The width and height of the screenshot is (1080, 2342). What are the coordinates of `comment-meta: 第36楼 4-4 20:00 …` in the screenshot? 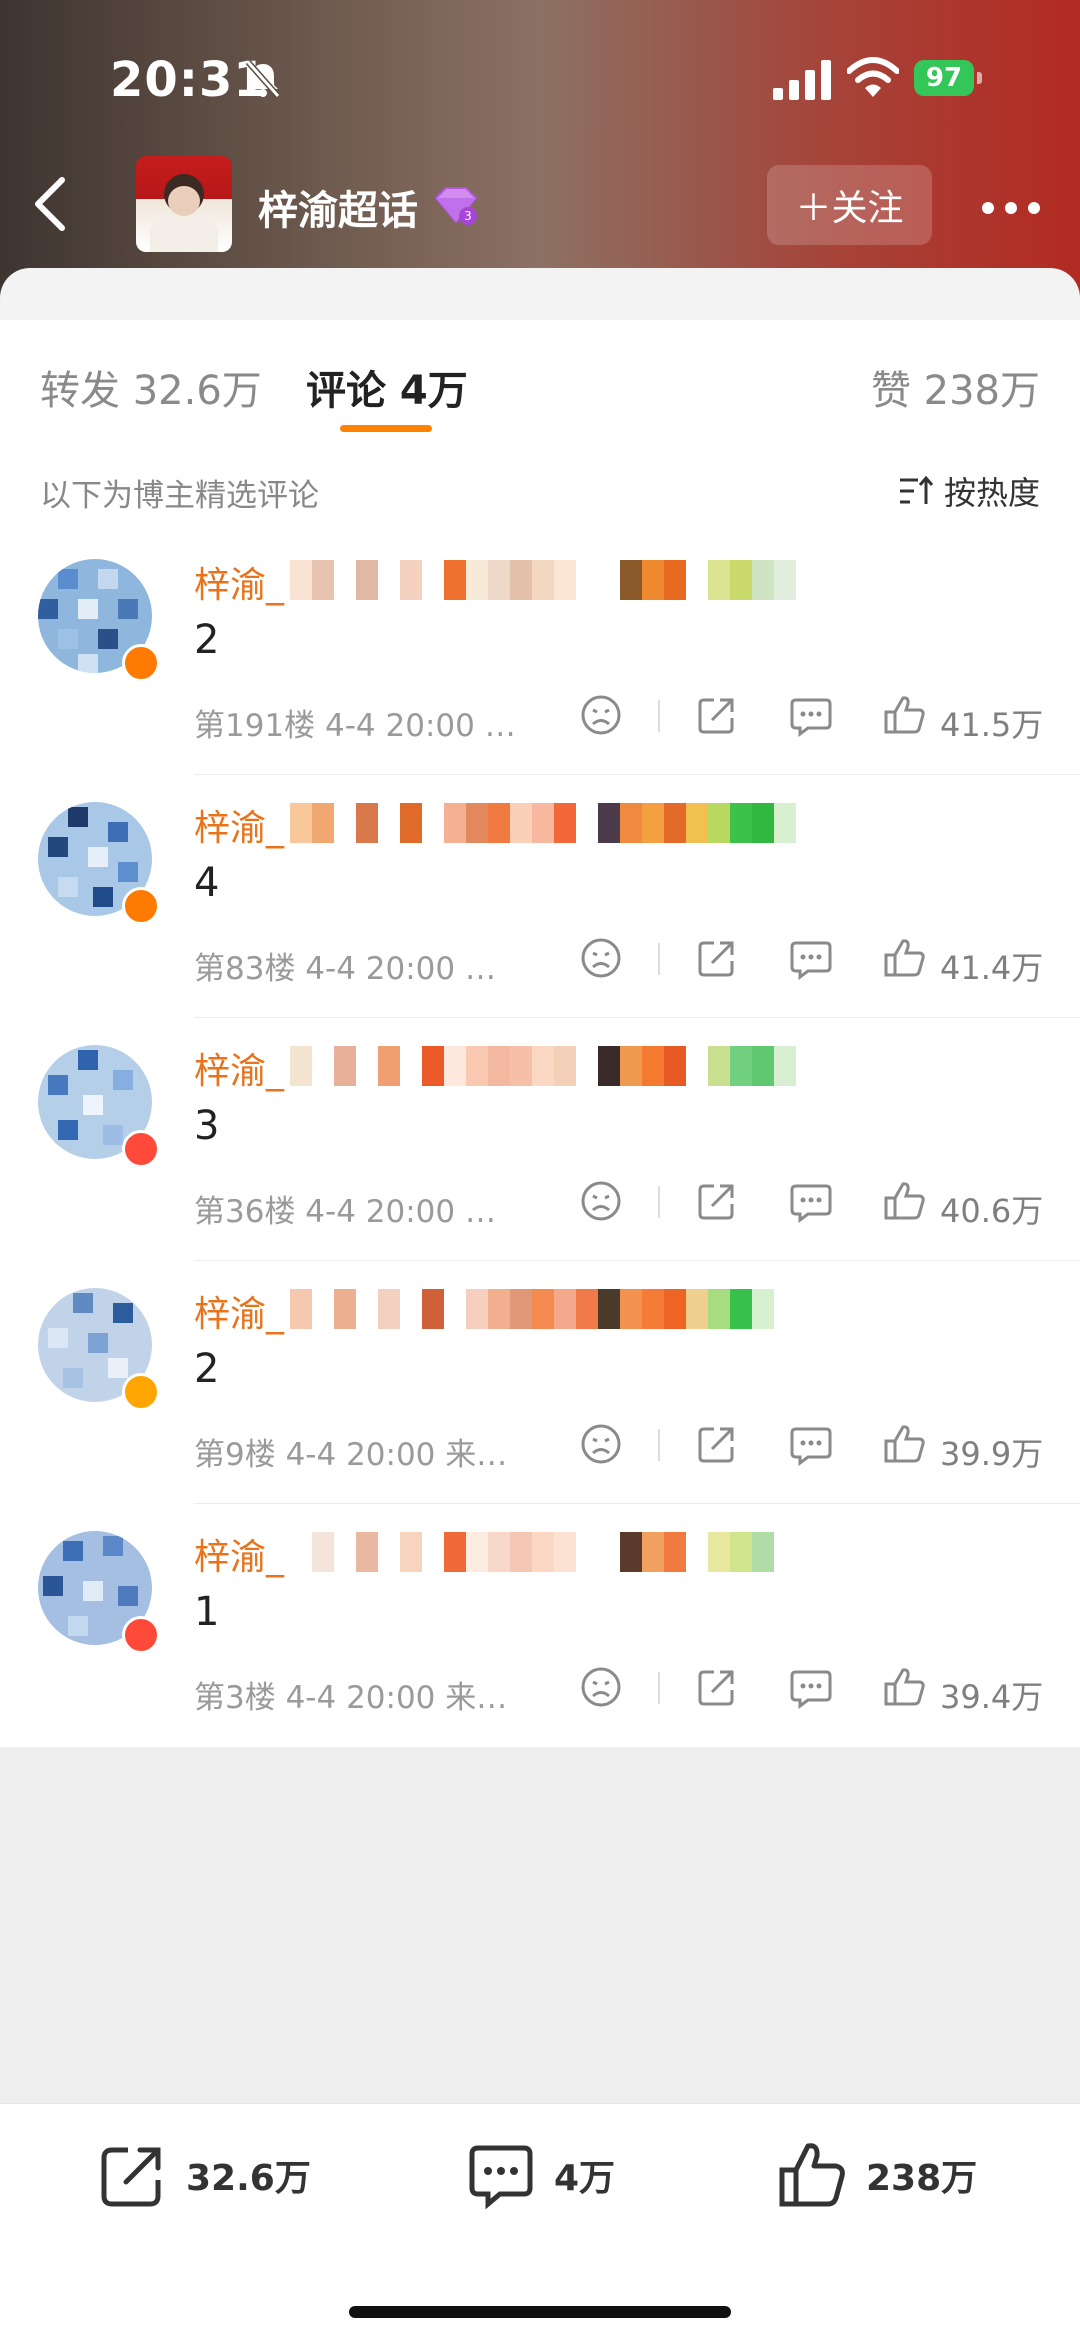 It's located at (345, 1212).